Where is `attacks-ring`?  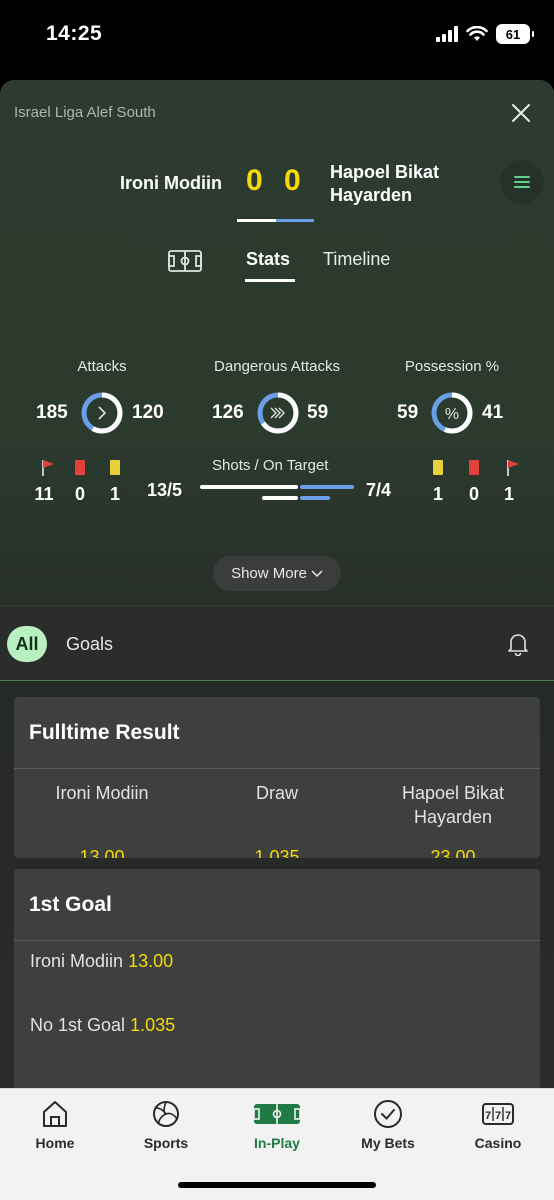 attacks-ring is located at coordinates (102, 413).